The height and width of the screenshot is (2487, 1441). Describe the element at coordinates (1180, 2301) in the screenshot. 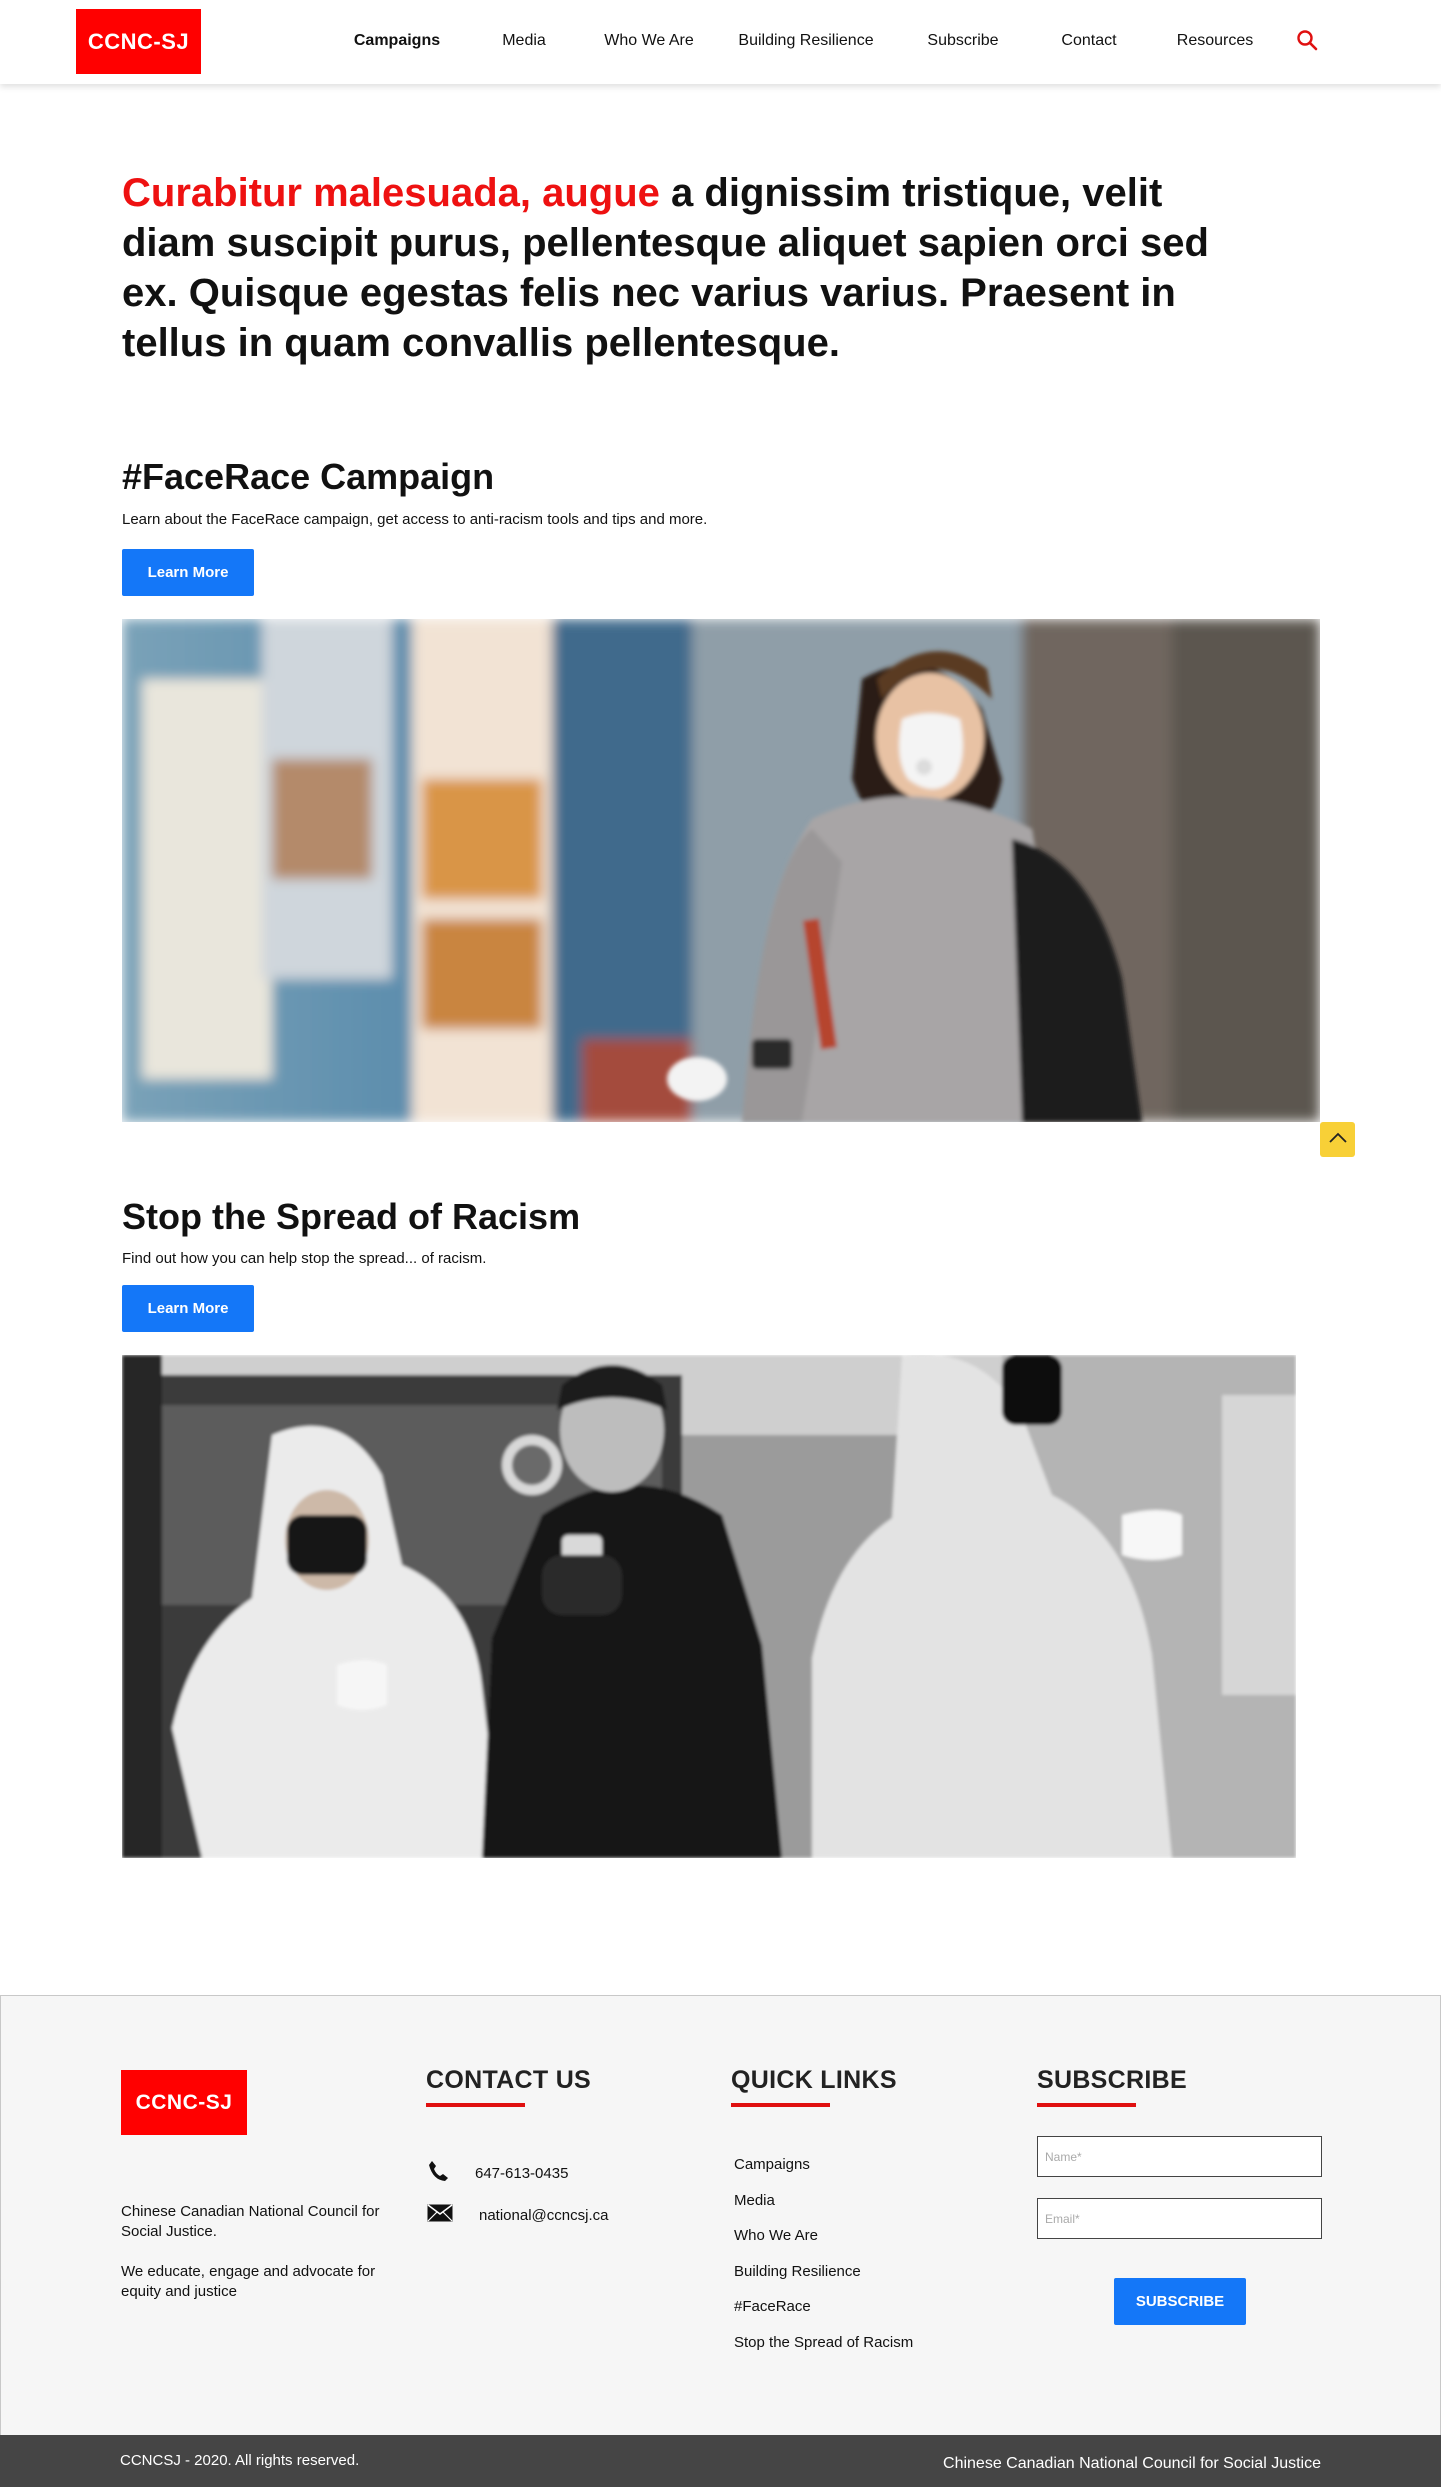

I see `subscribe-button: SUBSCRIBE` at that location.